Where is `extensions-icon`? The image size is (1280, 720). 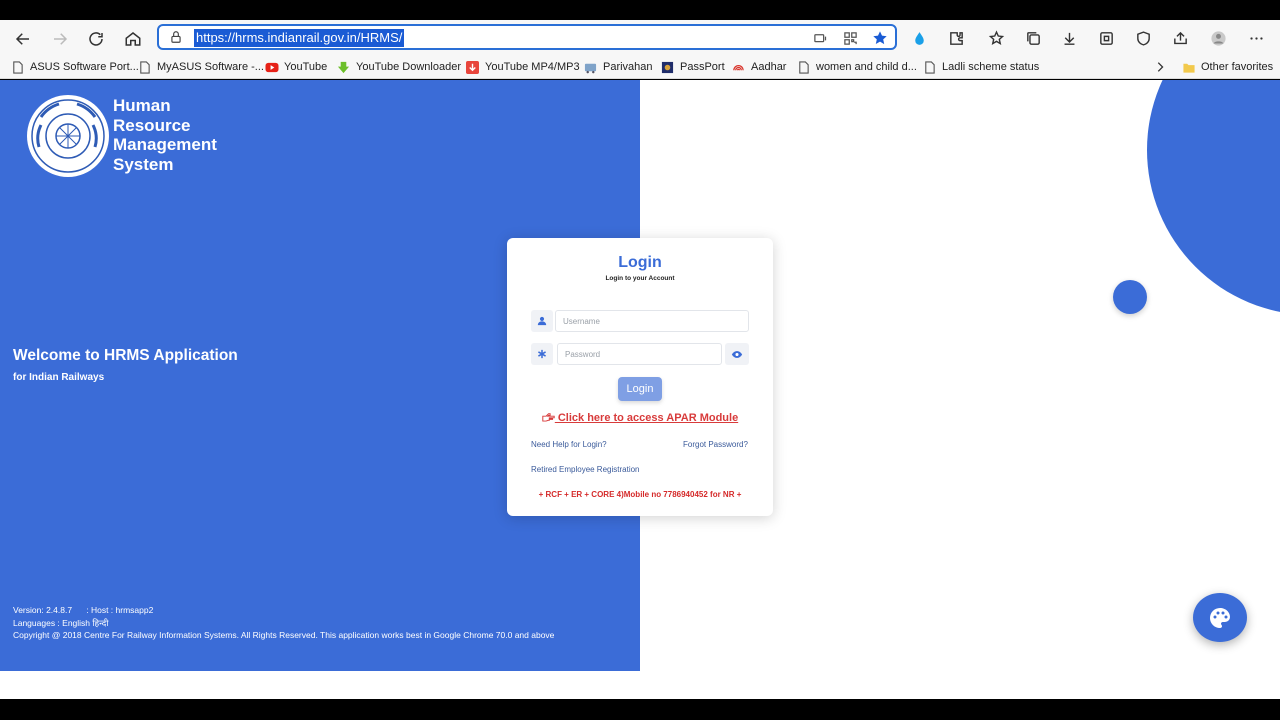
extensions-icon is located at coordinates (956, 38).